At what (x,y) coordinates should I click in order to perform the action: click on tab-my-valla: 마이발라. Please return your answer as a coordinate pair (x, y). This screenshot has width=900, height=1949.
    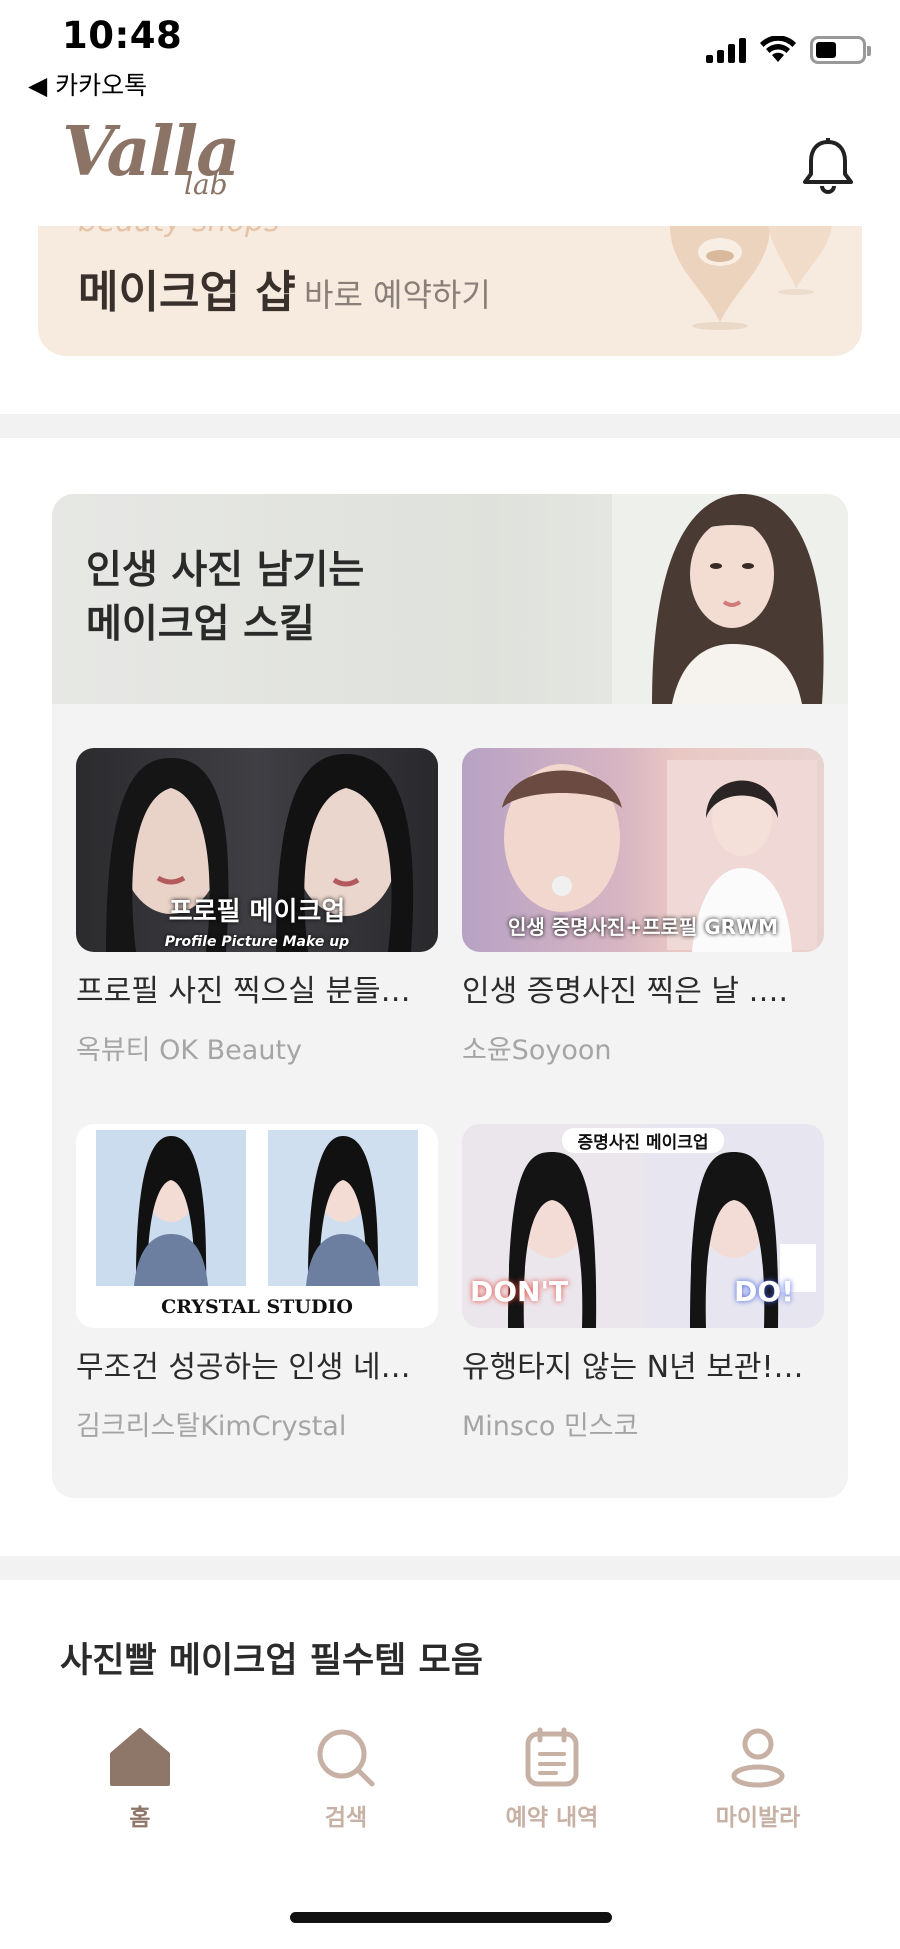
    Looking at the image, I should click on (758, 1779).